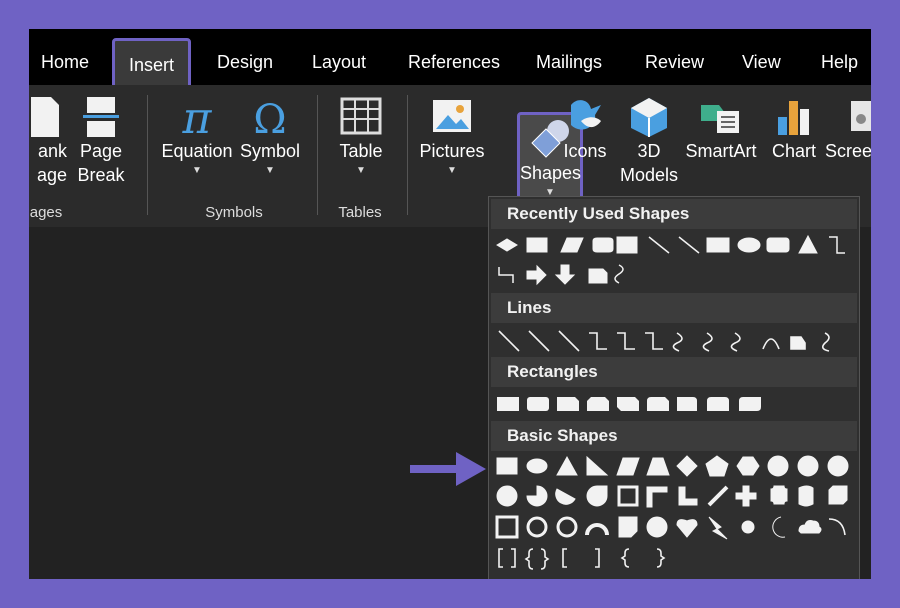 This screenshot has height=608, width=900. I want to click on pages-group-label: ages, so click(46, 212).